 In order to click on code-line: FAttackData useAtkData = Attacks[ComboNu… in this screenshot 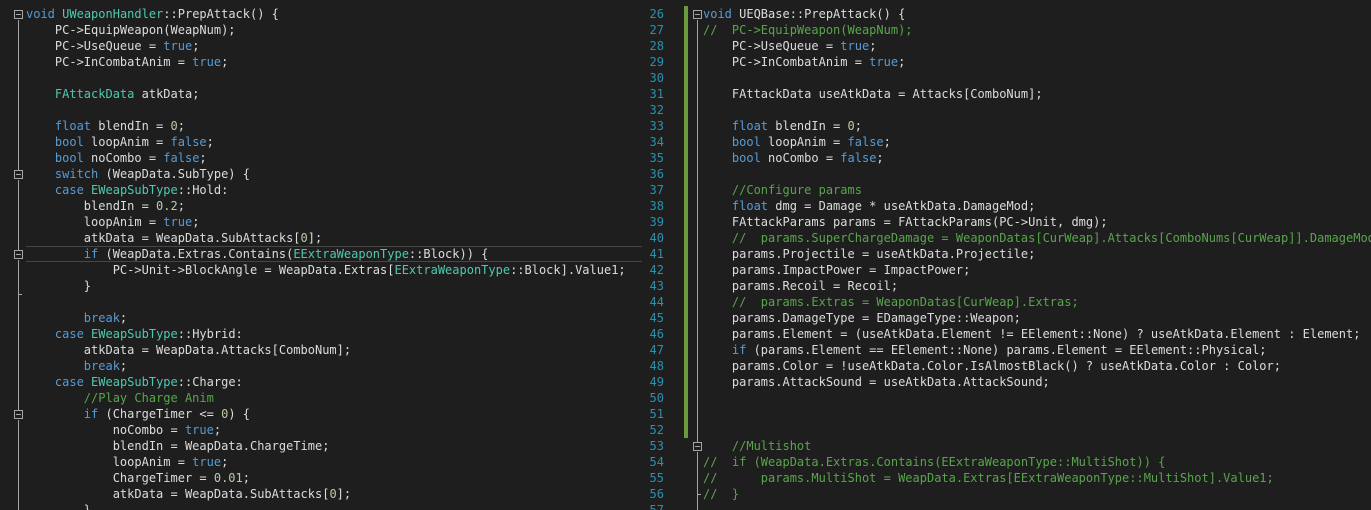, I will do `click(1037, 94)`.